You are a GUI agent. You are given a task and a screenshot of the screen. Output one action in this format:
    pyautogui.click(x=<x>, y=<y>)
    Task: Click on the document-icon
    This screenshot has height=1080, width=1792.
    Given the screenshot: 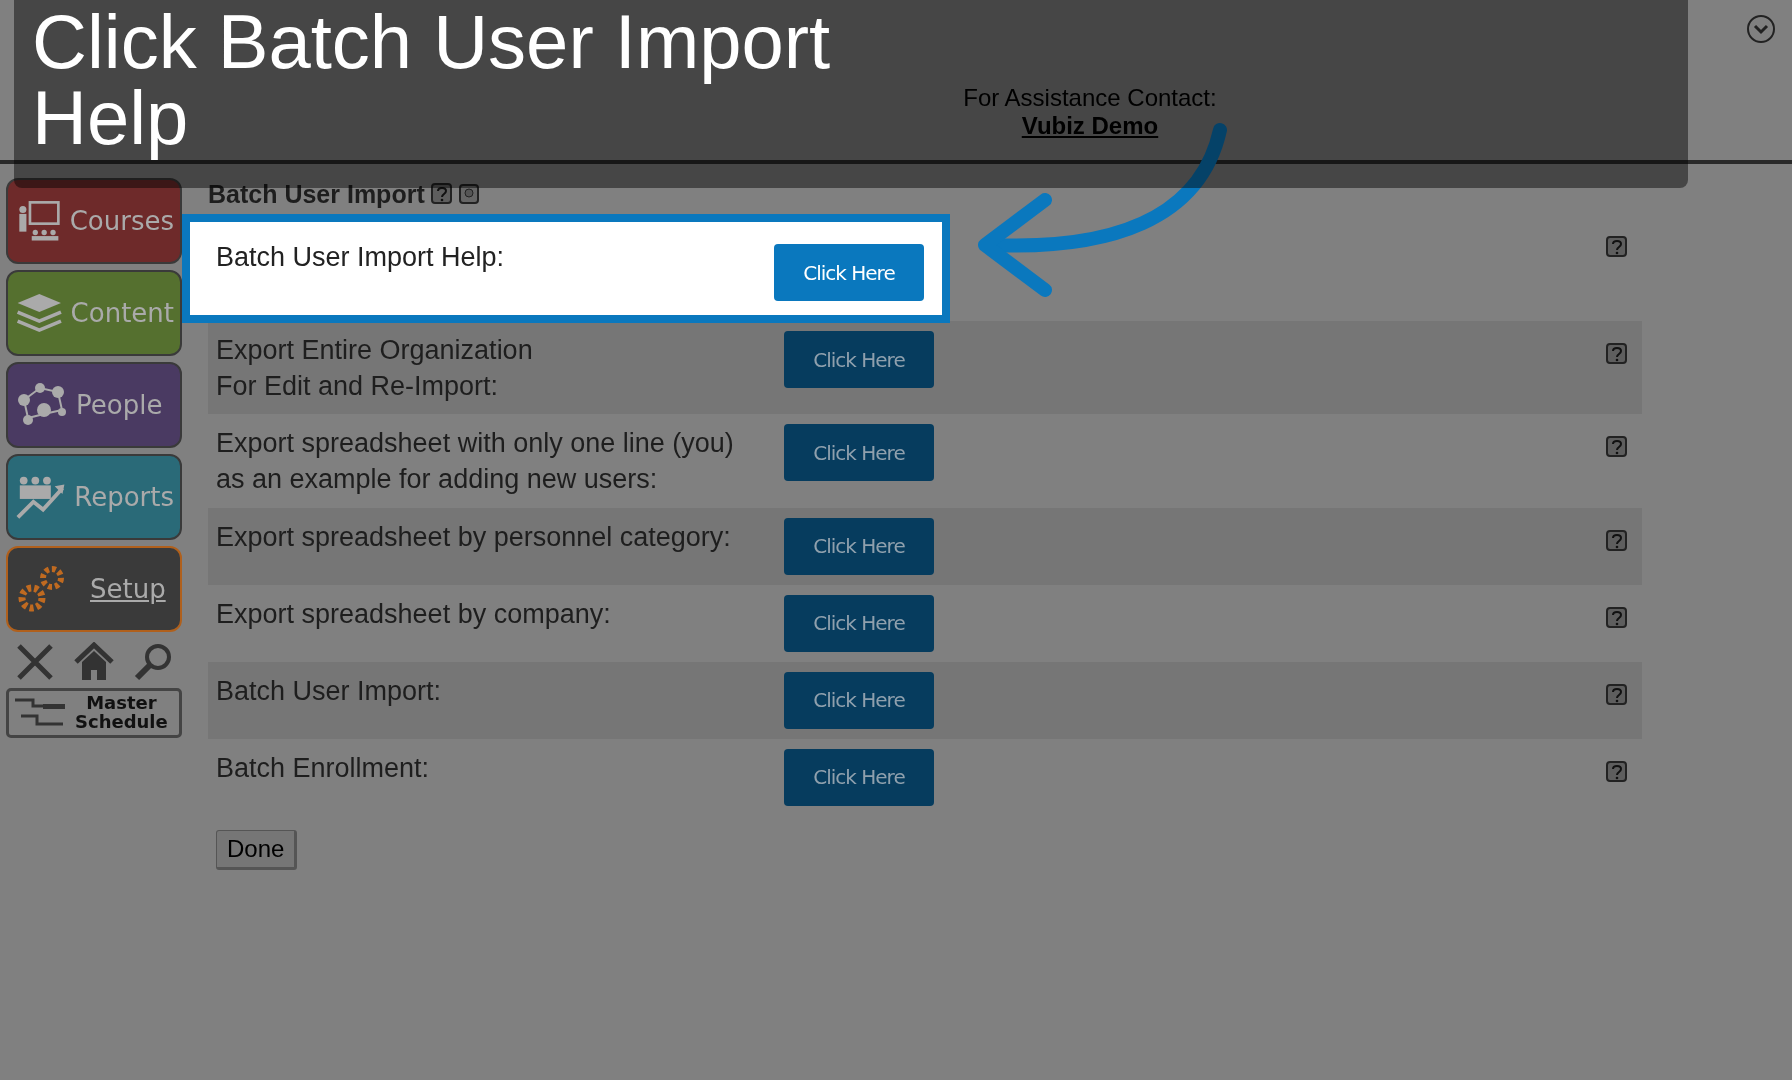 What is the action you would take?
    pyautogui.click(x=468, y=194)
    